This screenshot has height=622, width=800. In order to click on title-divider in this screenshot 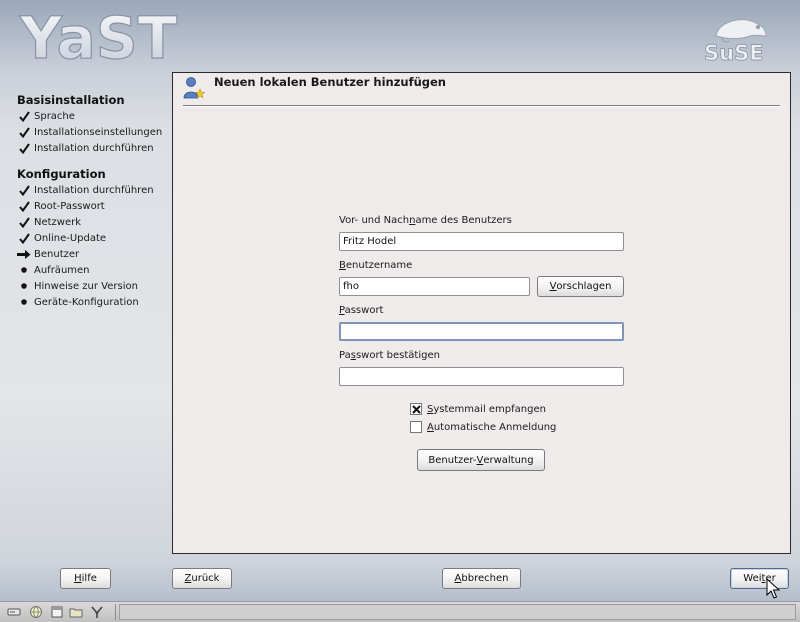, I will do `click(481, 106)`.